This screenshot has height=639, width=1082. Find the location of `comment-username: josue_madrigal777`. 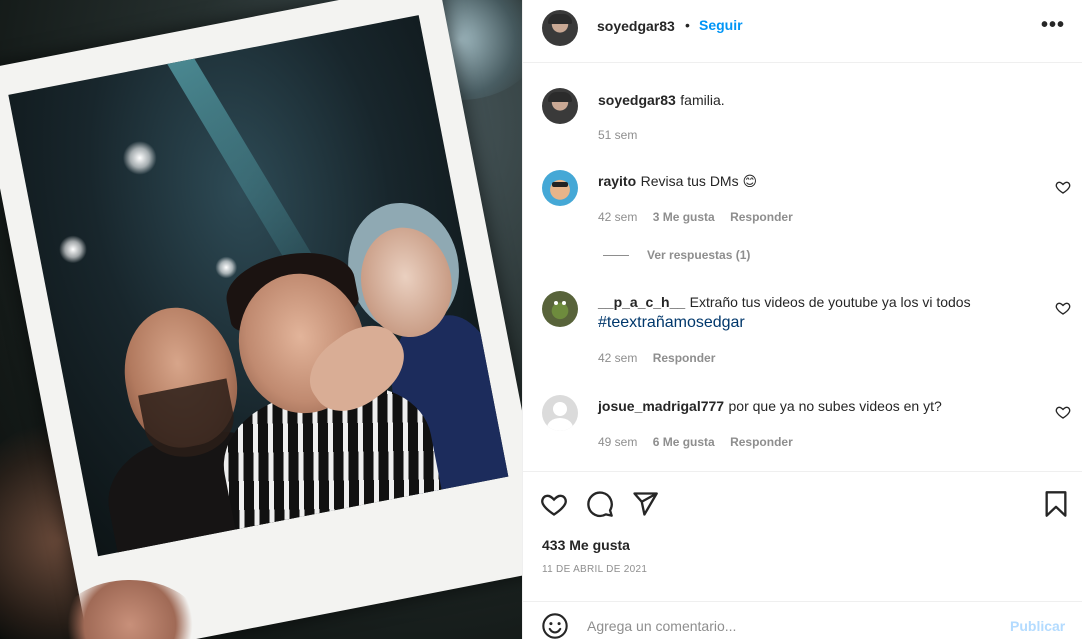

comment-username: josue_madrigal777 is located at coordinates (661, 406).